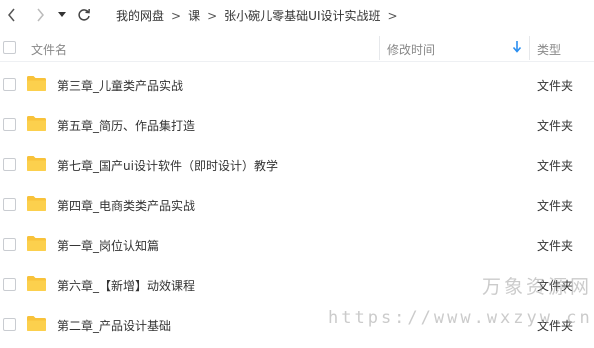 Image resolution: width=594 pixels, height=348 pixels. Describe the element at coordinates (297, 84) in the screenshot. I see `list-item: 第三章_儿童类产品实战 文件夹` at that location.